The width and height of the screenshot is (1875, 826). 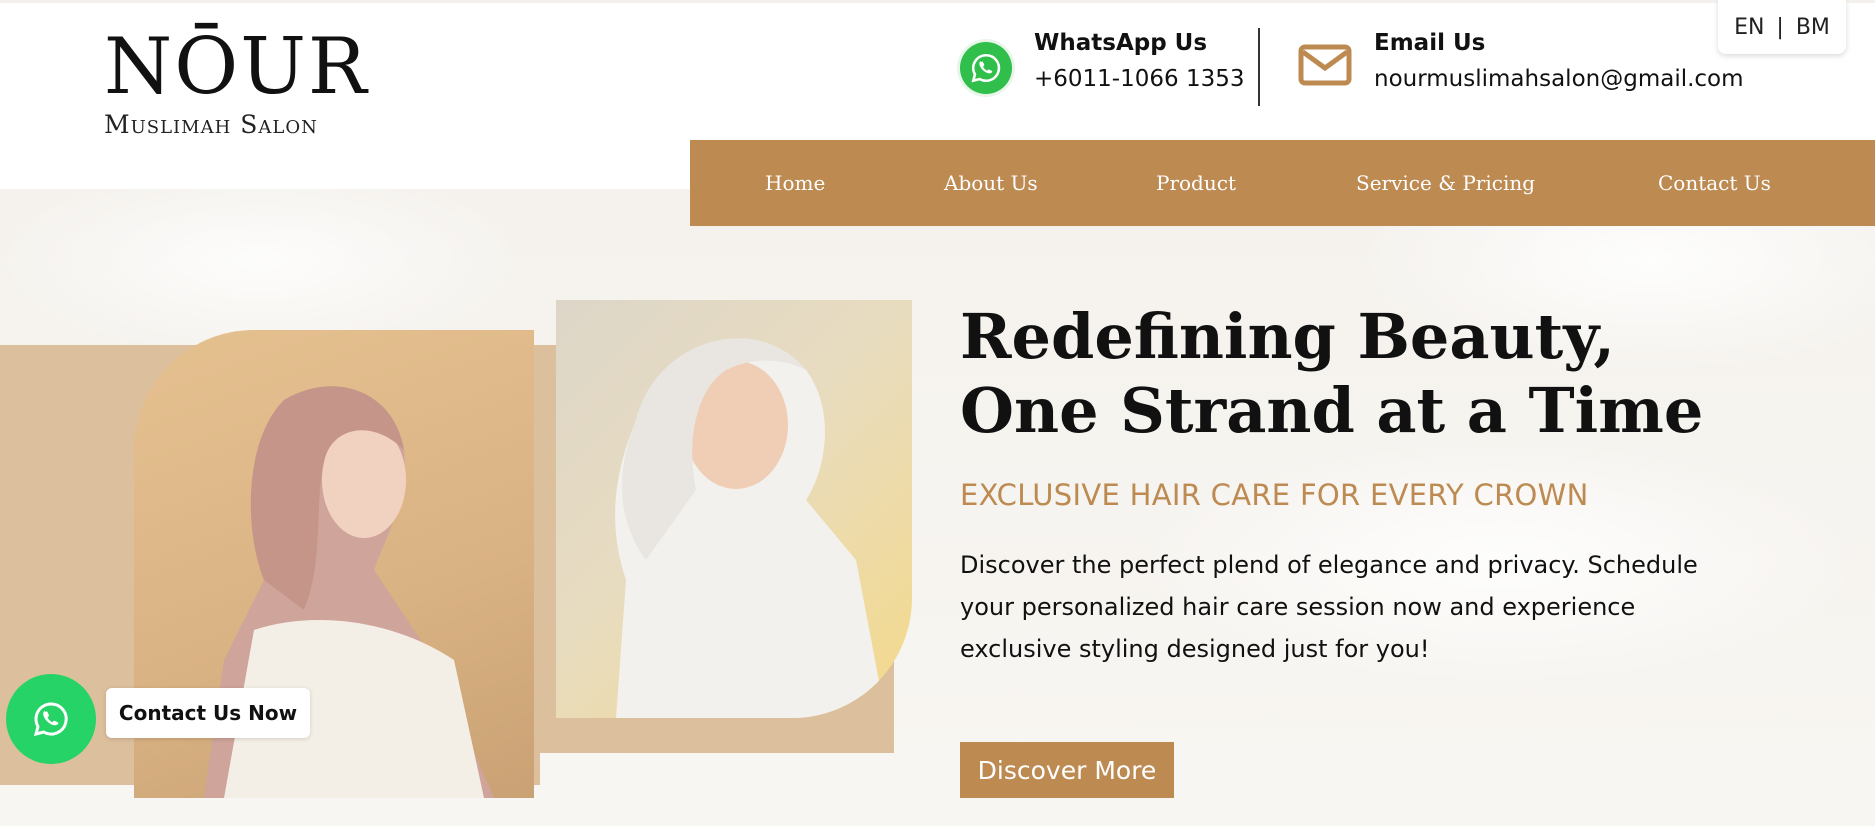 What do you see at coordinates (1121, 43) in the screenshot?
I see `whatsapp-label: WhatsApp Us` at bounding box center [1121, 43].